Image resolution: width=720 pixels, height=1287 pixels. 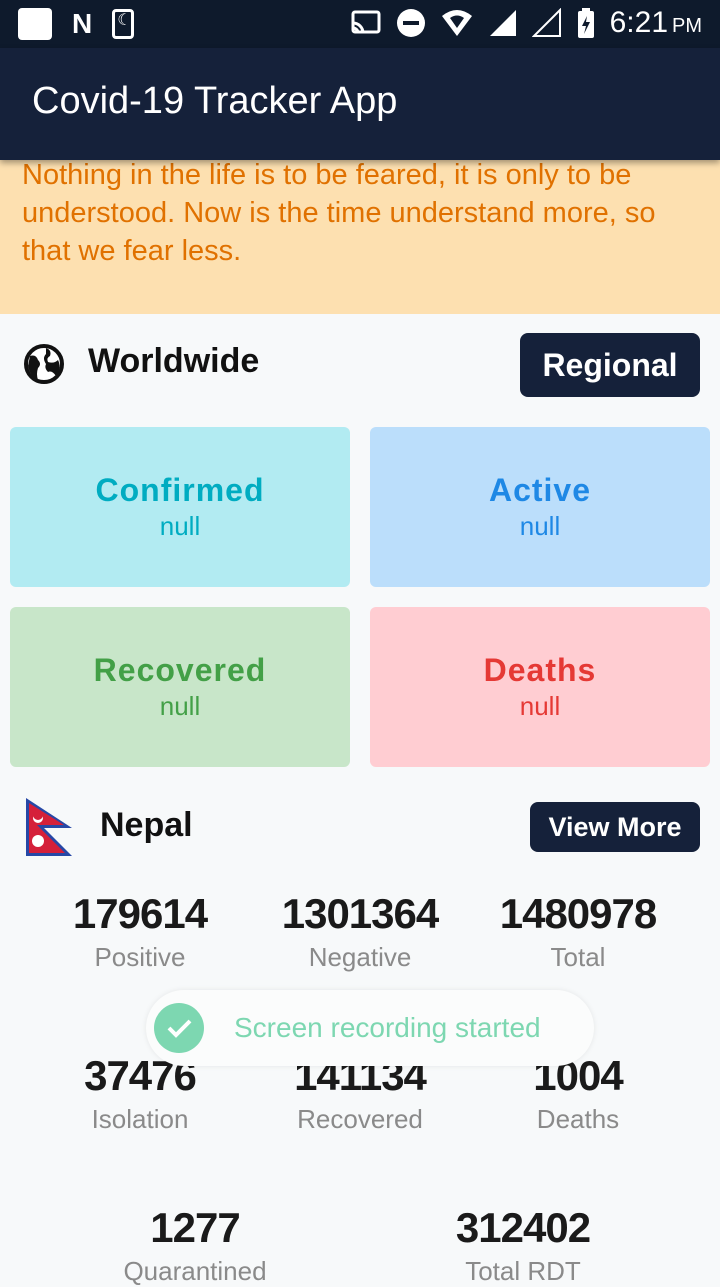 I want to click on stat-label: Quarantined, so click(x=195, y=1271).